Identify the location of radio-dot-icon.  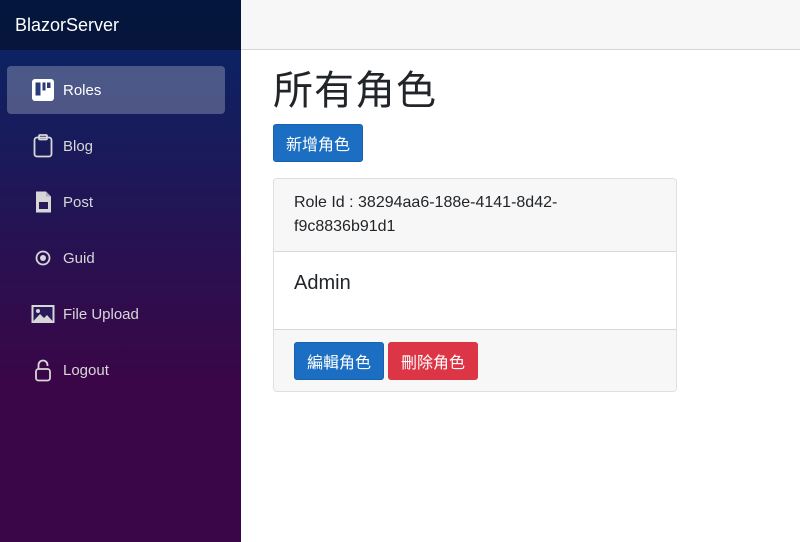
(43, 258).